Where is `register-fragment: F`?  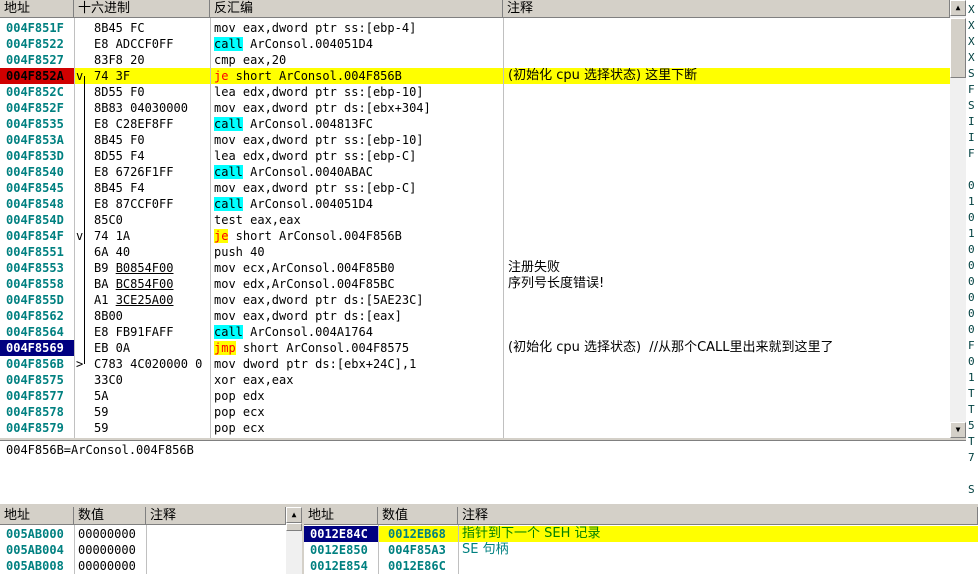 register-fragment: F is located at coordinates (971, 345).